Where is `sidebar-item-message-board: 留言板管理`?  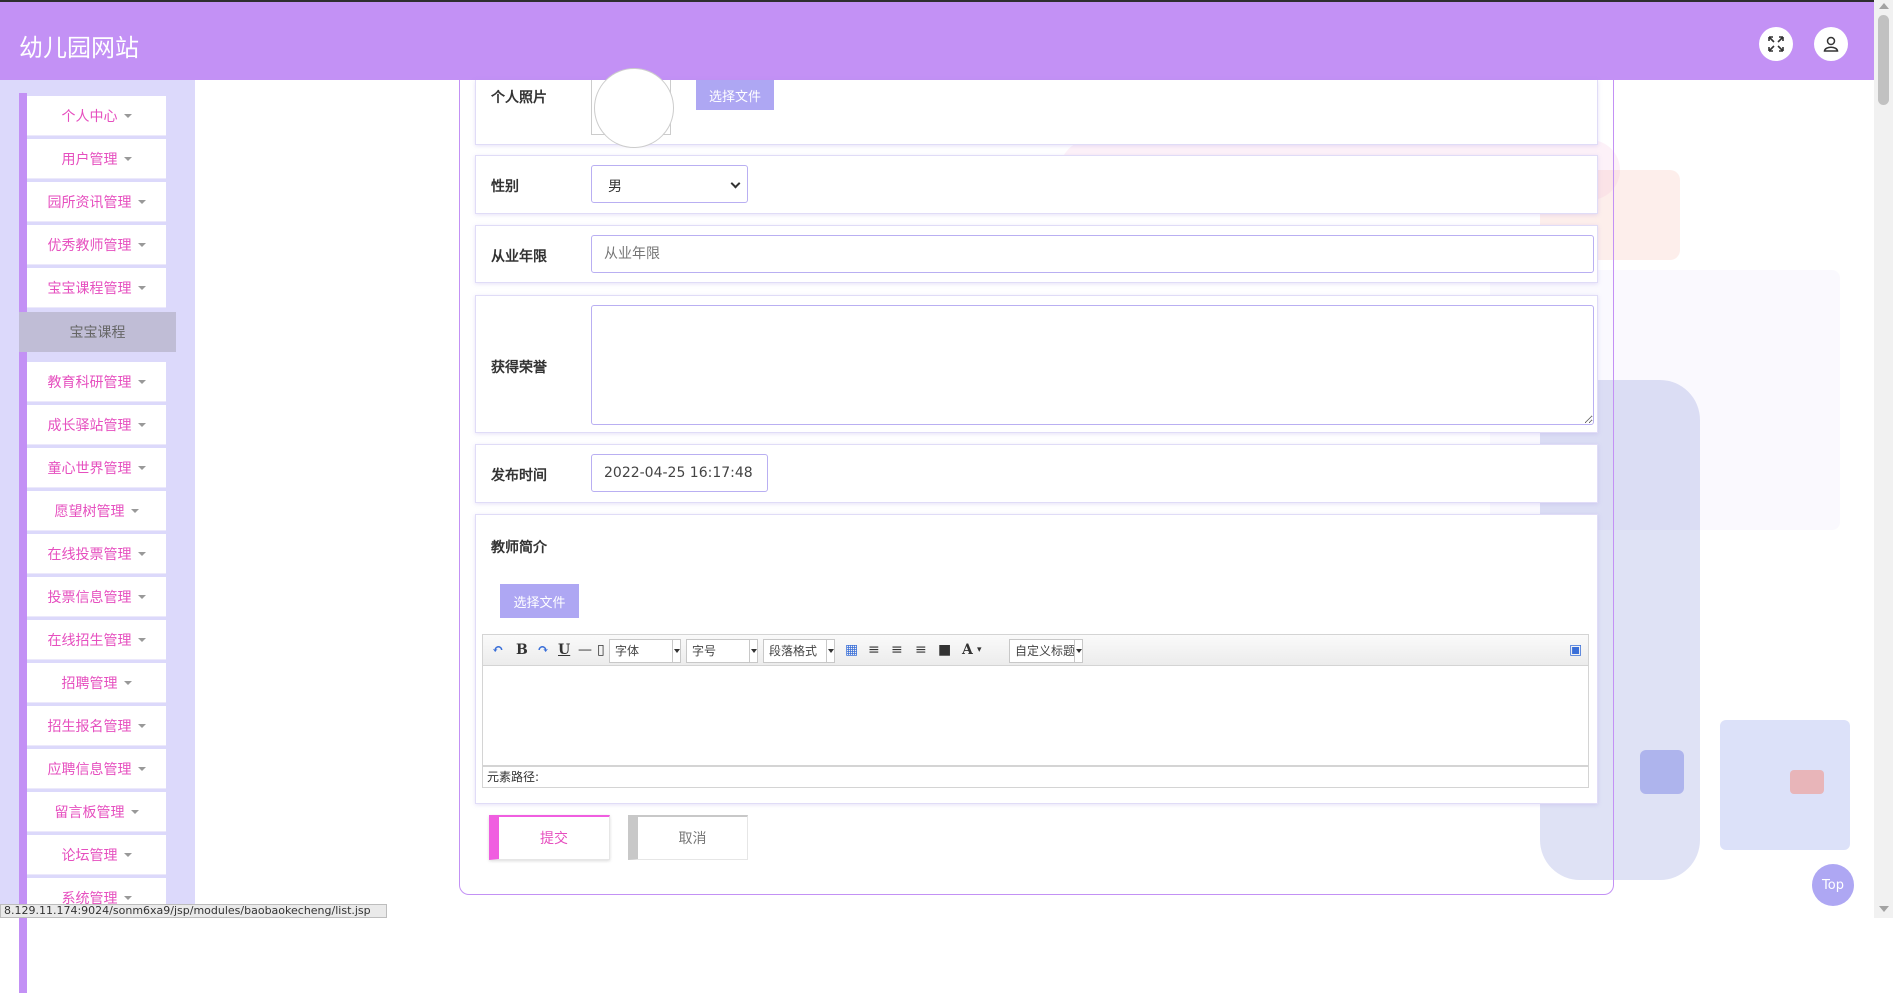
sidebar-item-message-board: 留言板管理 is located at coordinates (96, 812).